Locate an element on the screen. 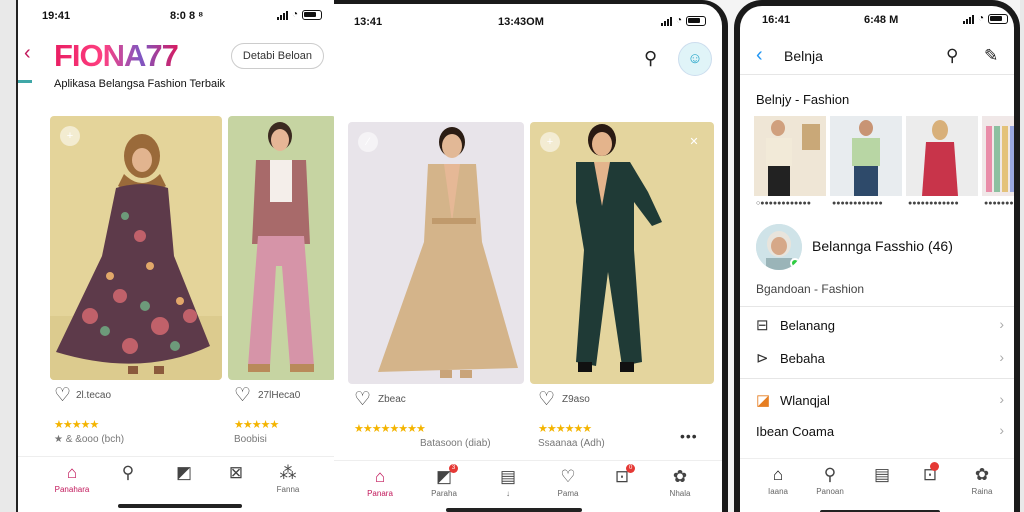  tab-cart: ⊡ is located at coordinates (930, 473).